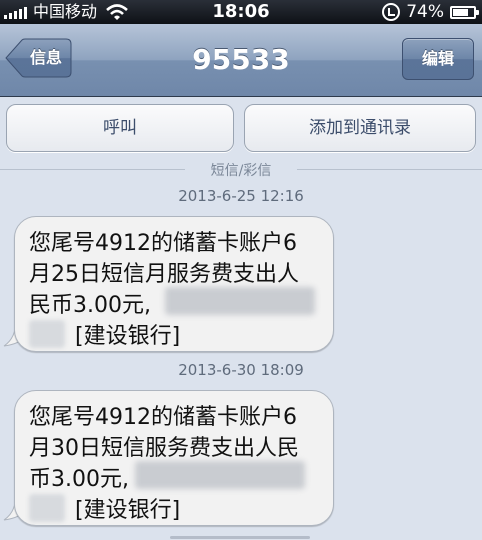  I want to click on call-button: 呼叫, so click(120, 128).